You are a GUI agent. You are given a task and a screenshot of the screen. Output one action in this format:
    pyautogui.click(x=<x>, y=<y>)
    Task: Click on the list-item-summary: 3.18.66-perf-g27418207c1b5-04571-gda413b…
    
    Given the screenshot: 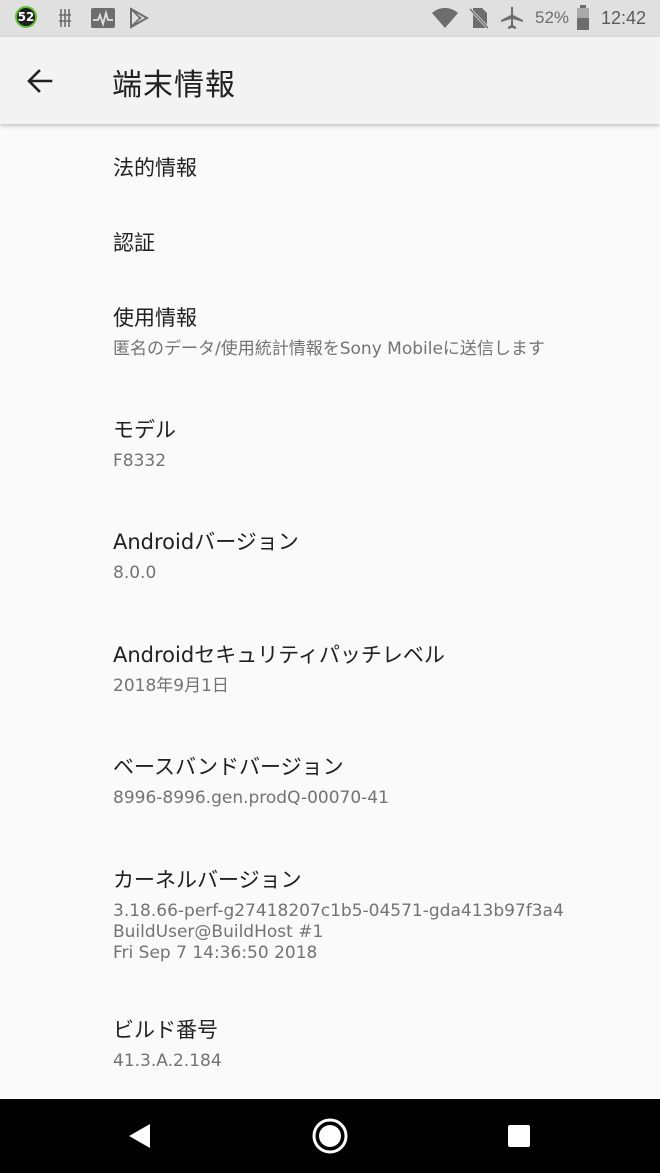 What is the action you would take?
    pyautogui.click(x=338, y=932)
    